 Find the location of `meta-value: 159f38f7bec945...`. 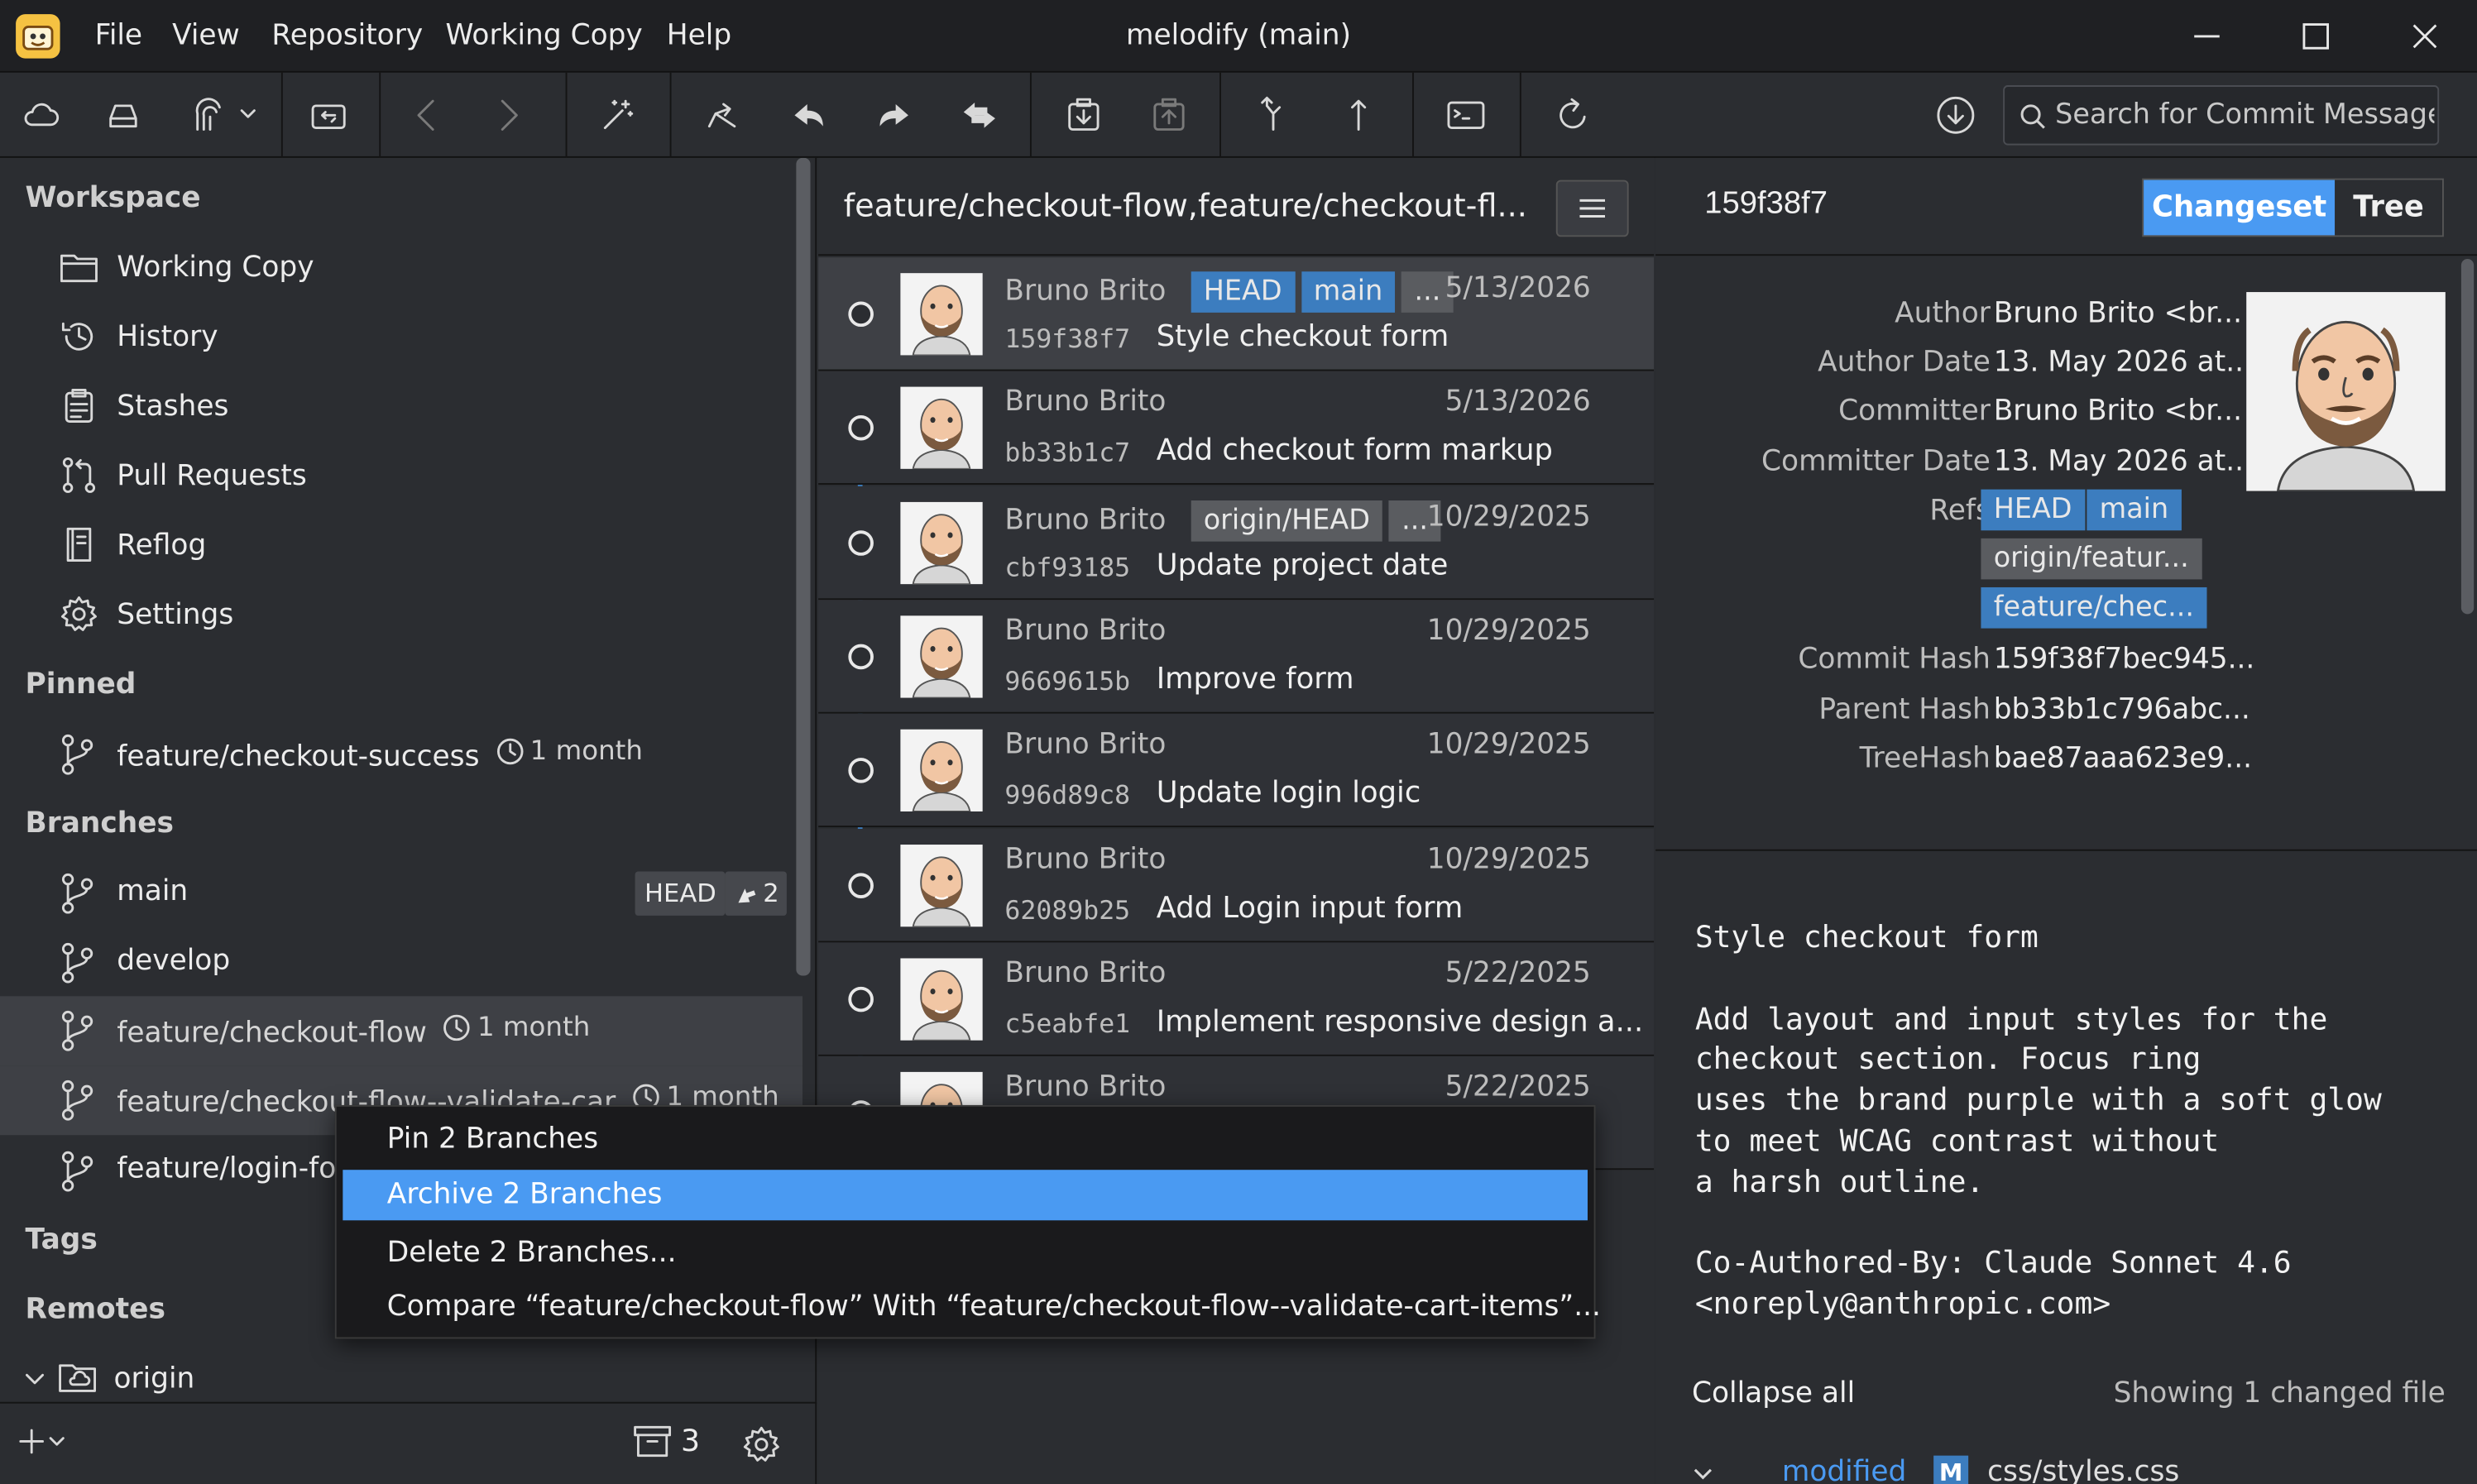

meta-value: 159f38f7bec945... is located at coordinates (2124, 659).